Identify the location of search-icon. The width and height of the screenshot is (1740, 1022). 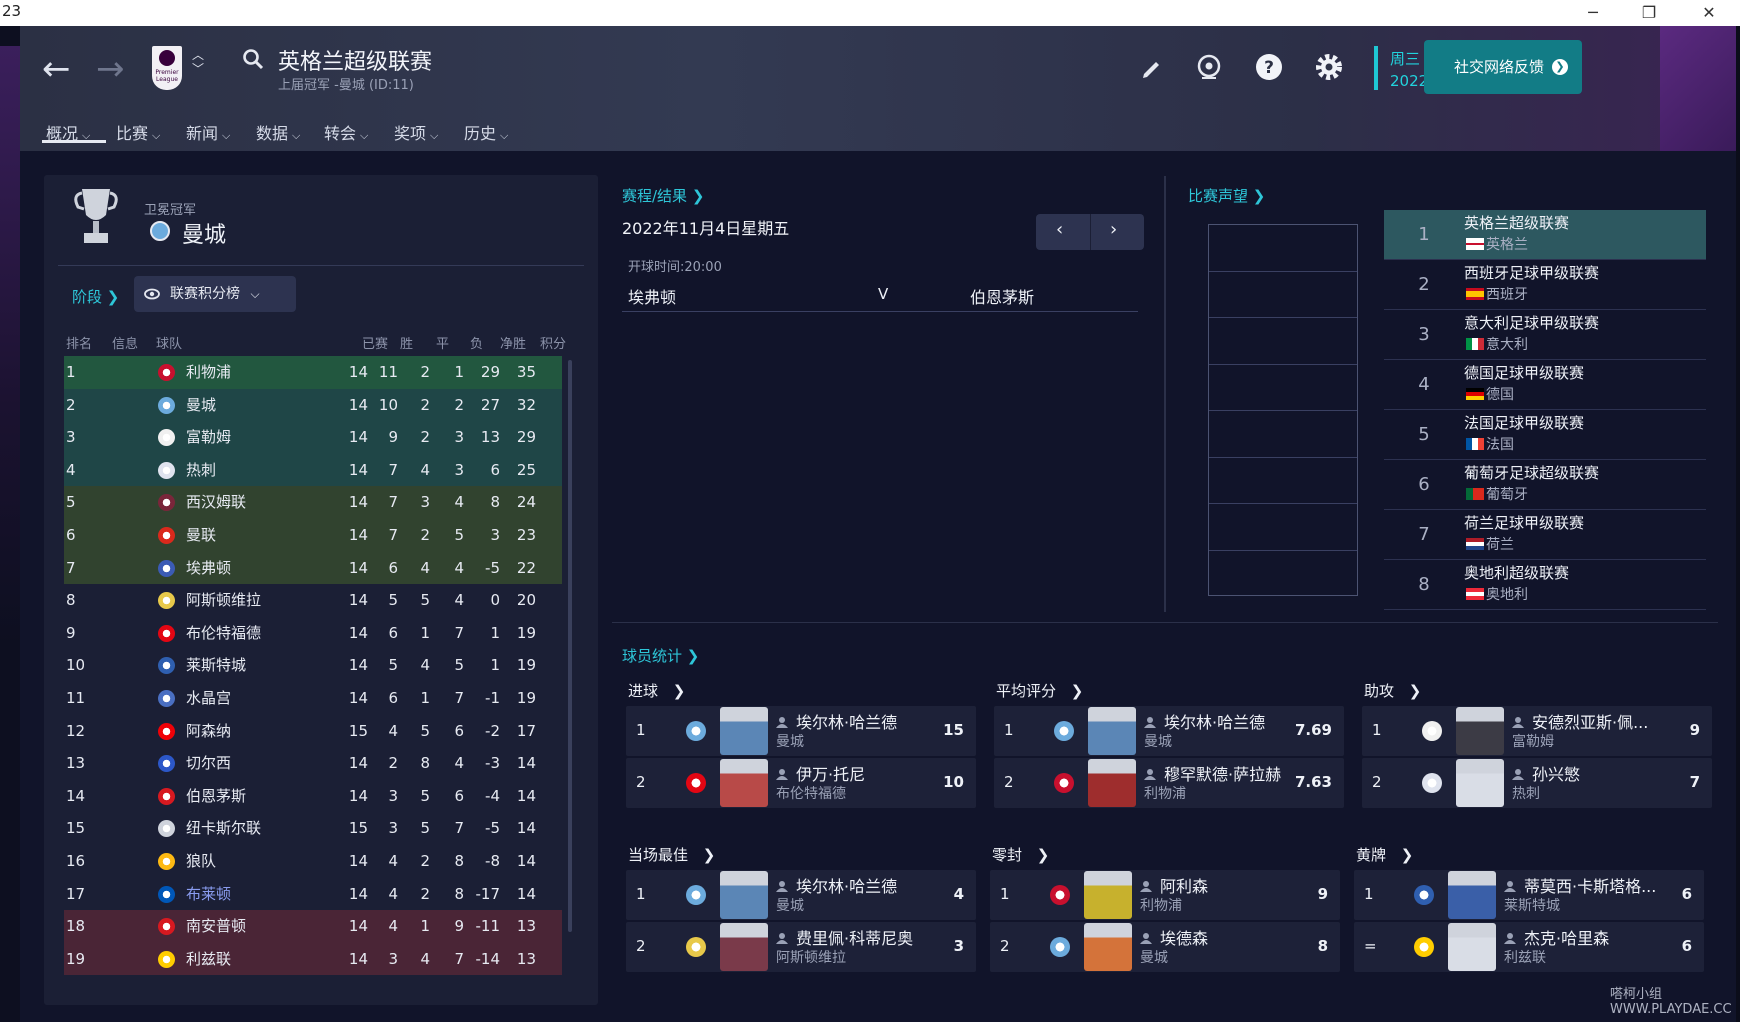
(253, 59).